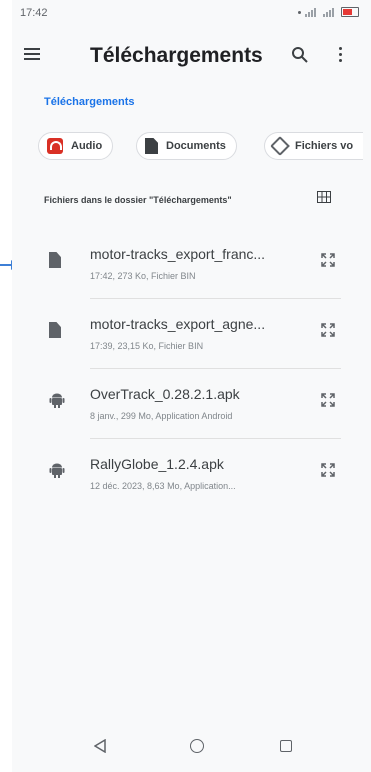  Describe the element at coordinates (147, 346) in the screenshot. I see `file-meta: 17:39, 23,15 Ko, Fichier BIN` at that location.